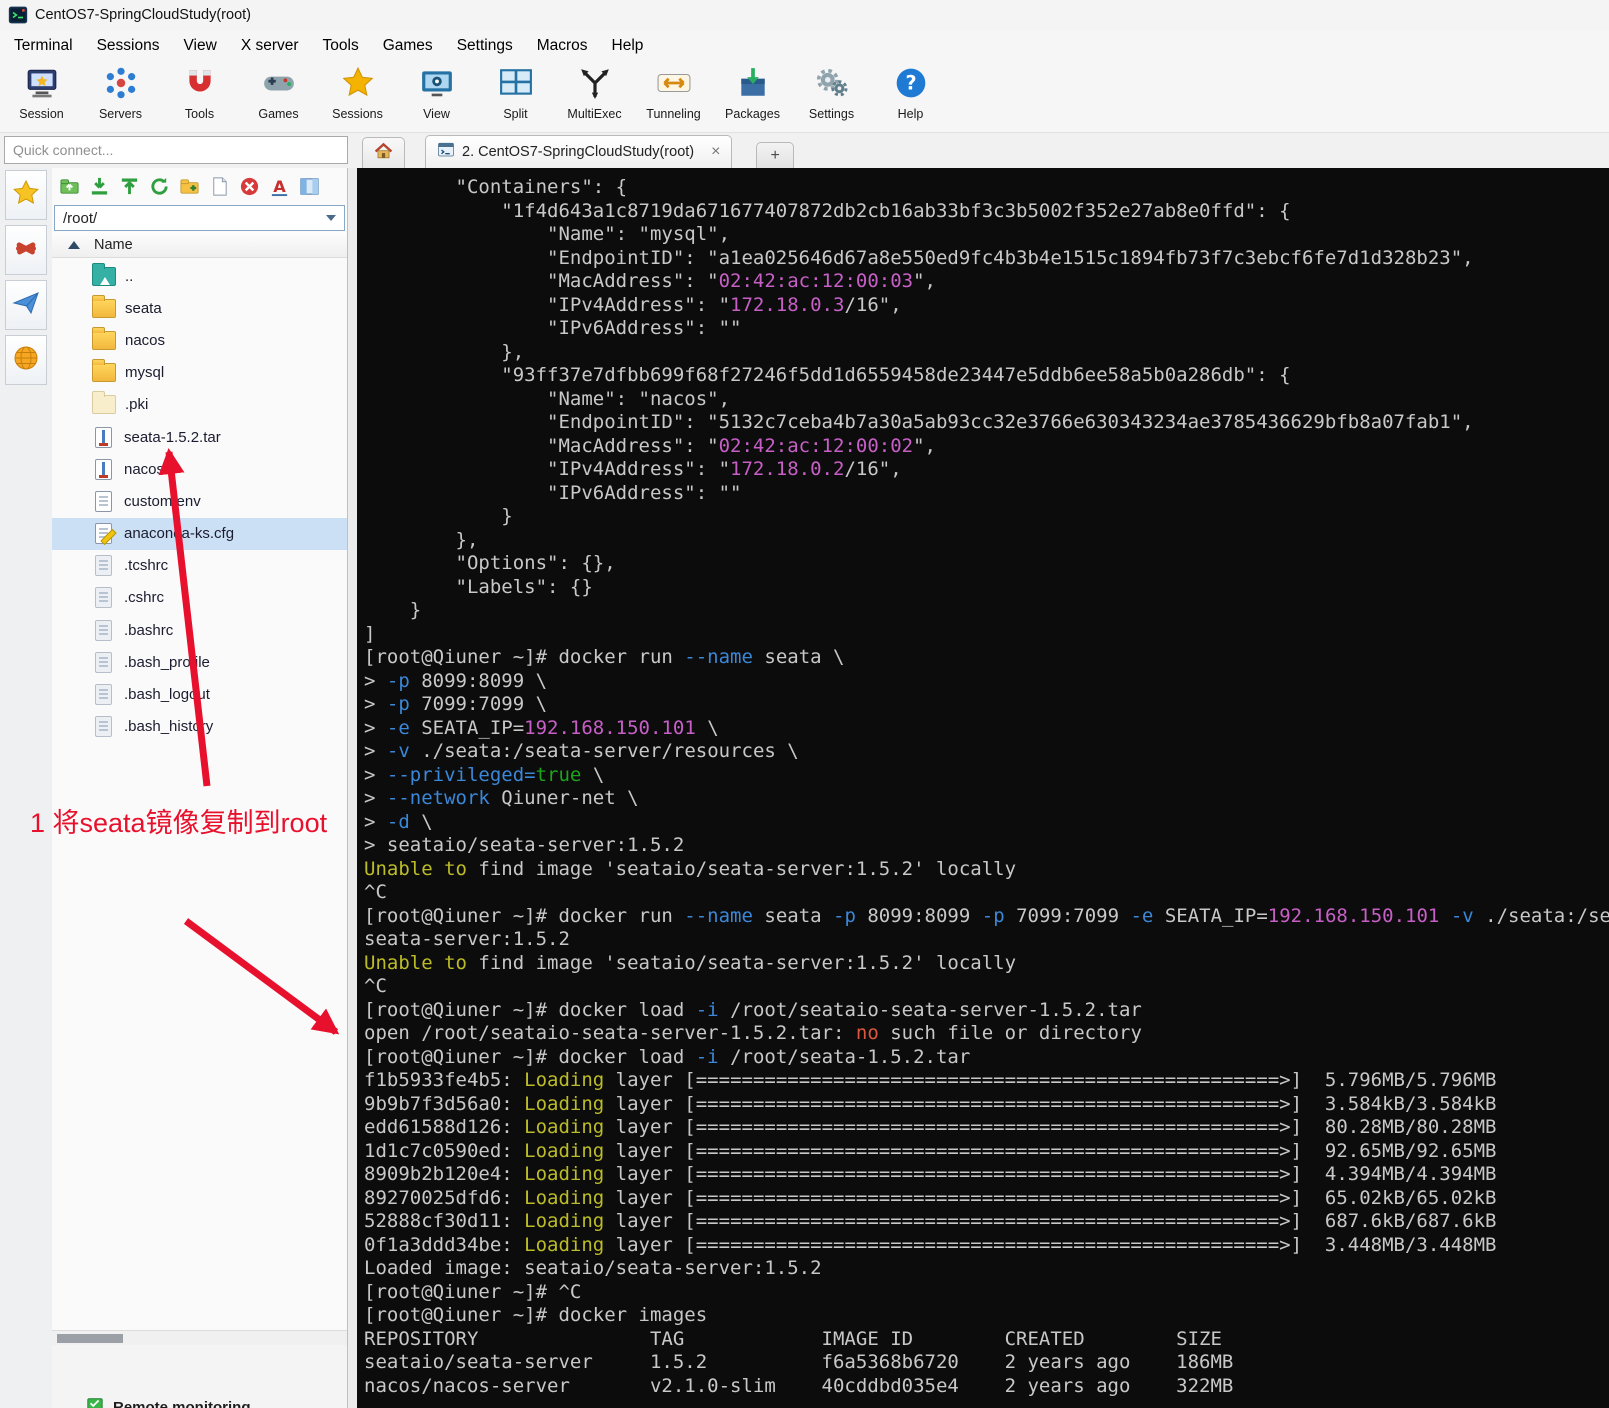  What do you see at coordinates (179, 534) in the screenshot?
I see `file-name: anaconda-ks.cfg` at bounding box center [179, 534].